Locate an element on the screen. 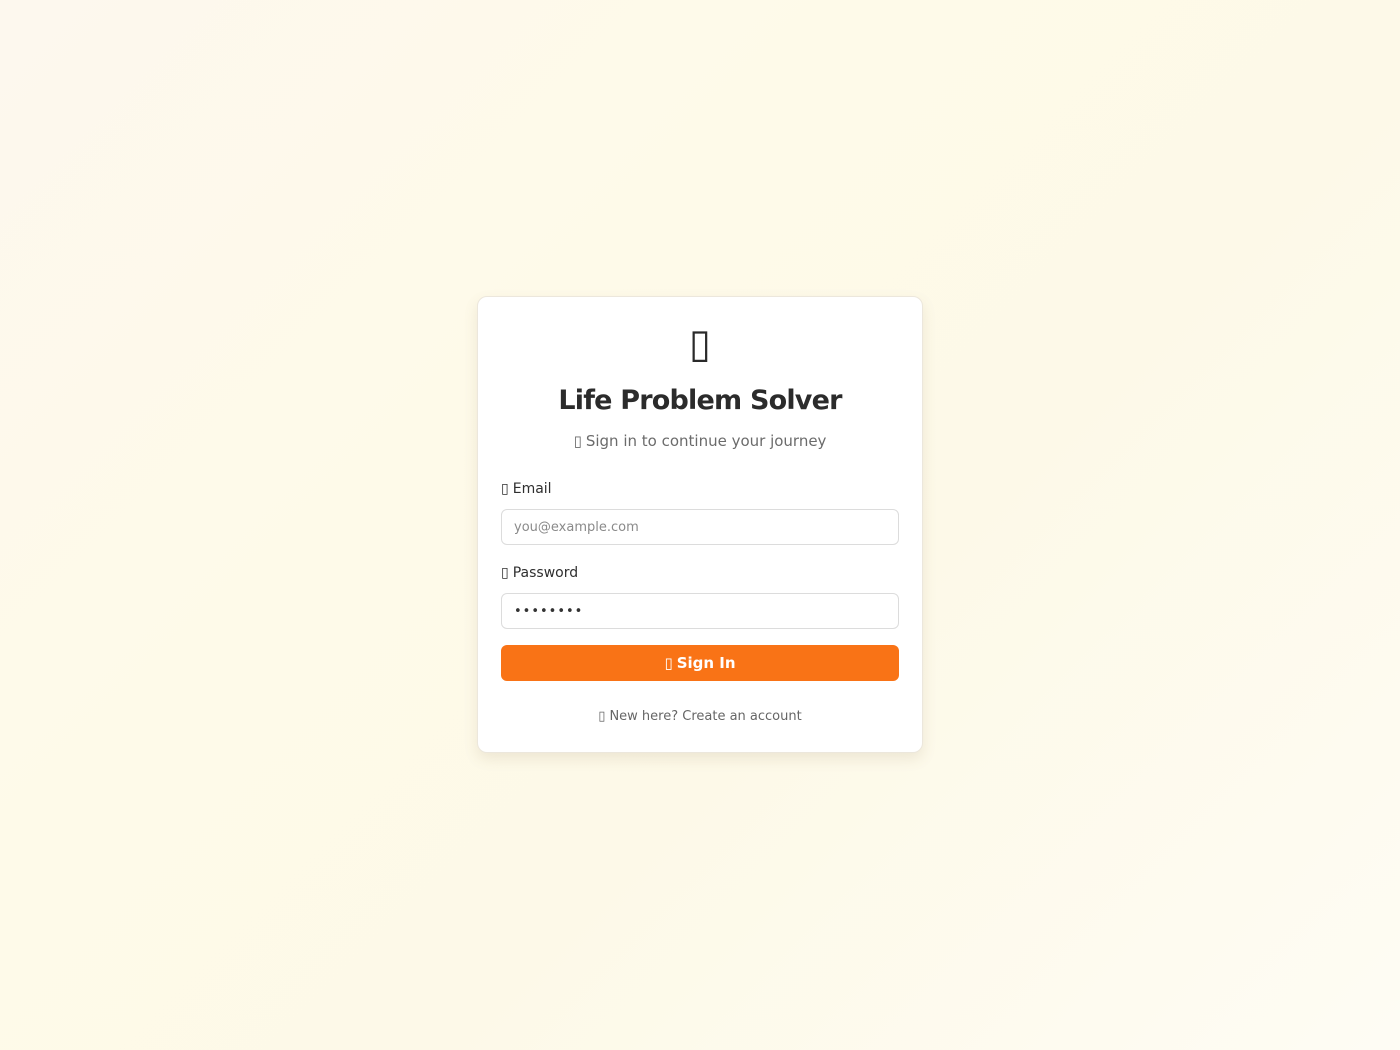 The height and width of the screenshot is (1050, 1400). sign-in-icon: ▯ is located at coordinates (668, 663).